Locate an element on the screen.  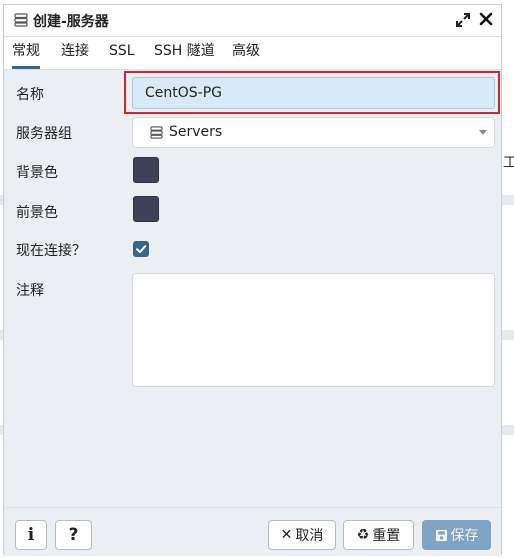
help-button: ? is located at coordinates (73, 535).